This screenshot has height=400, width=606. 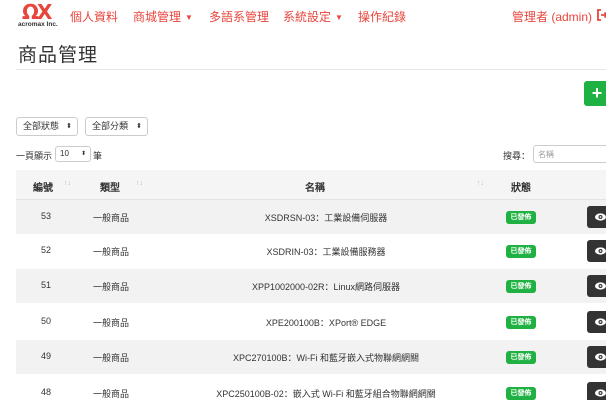 What do you see at coordinates (315, 186) in the screenshot?
I see `column-header-name: 名稱` at bounding box center [315, 186].